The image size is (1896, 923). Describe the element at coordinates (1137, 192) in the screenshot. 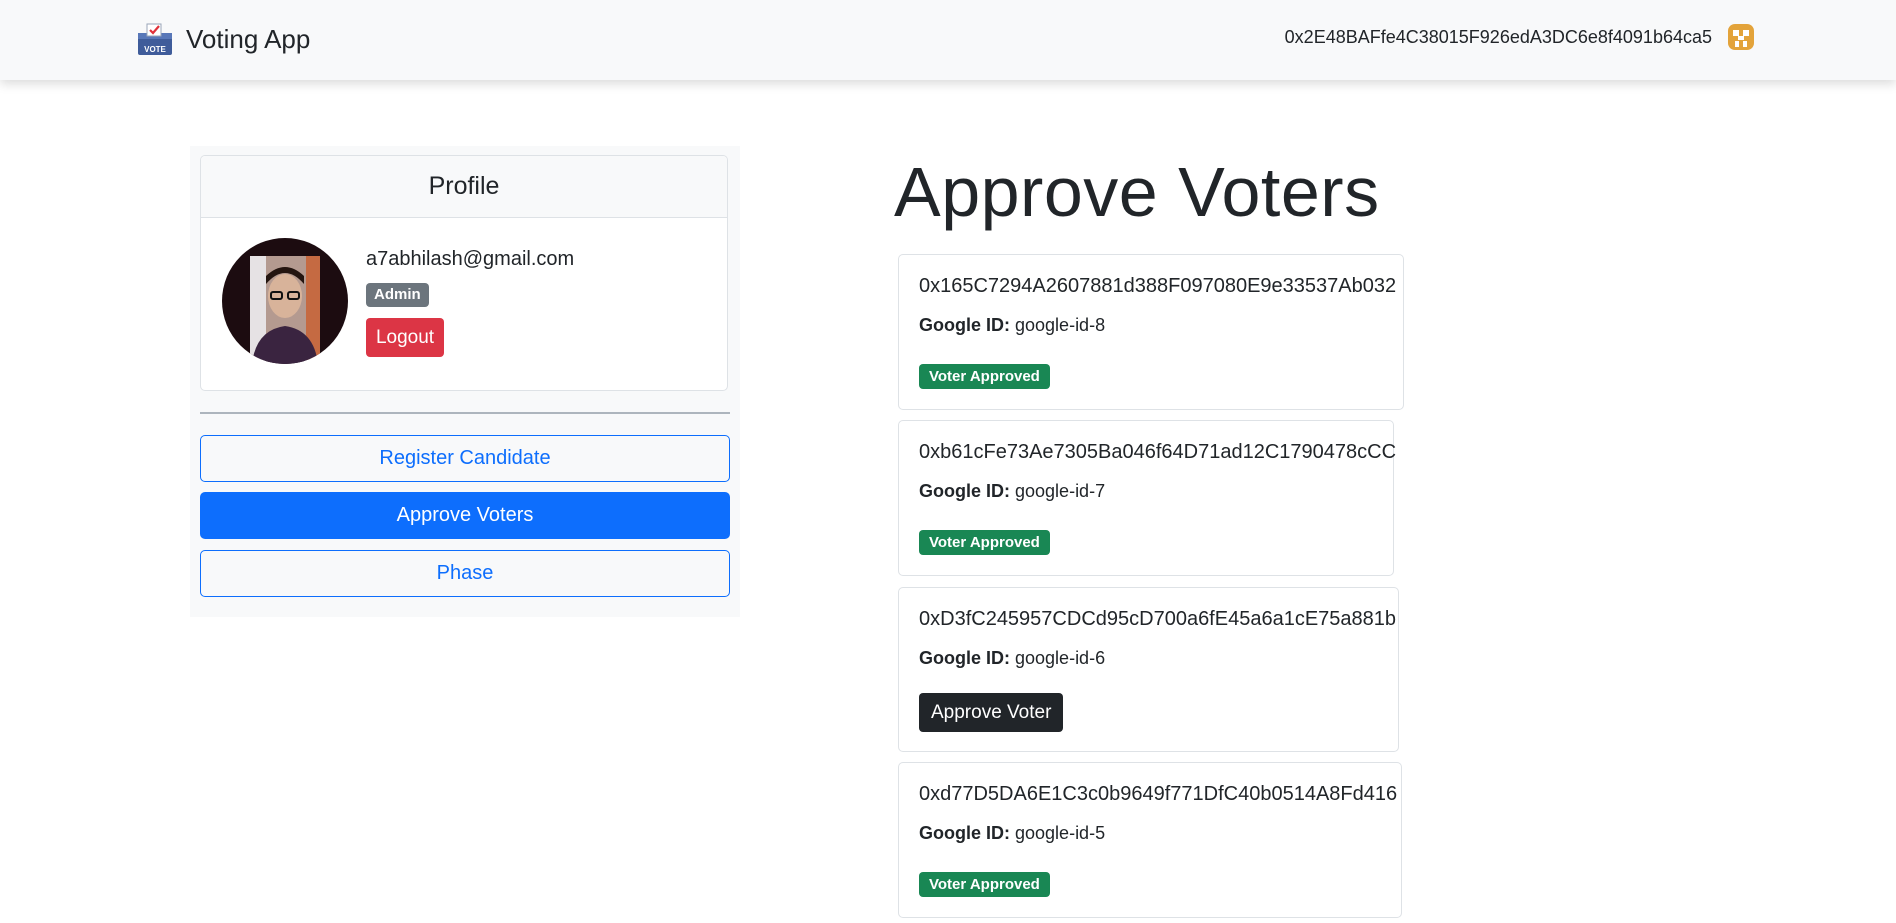

I see `page-title: Approve Voters` at that location.